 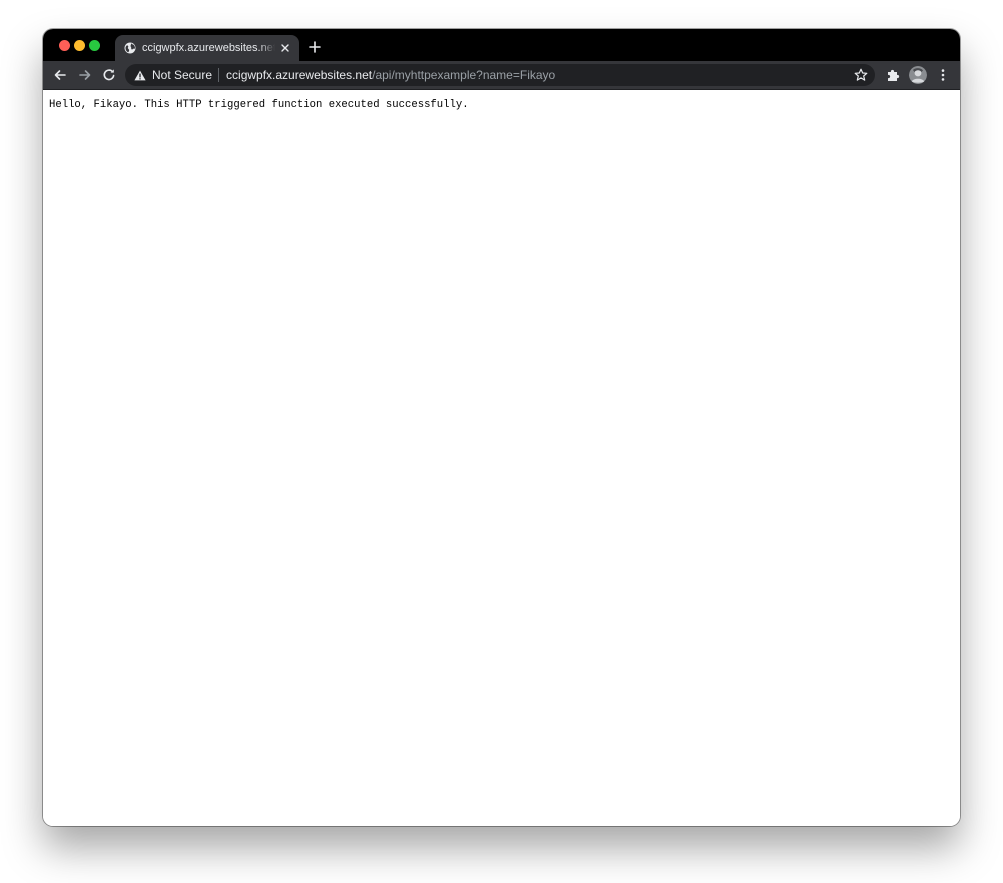 I want to click on new-tab-plus-icon, so click(x=315, y=47).